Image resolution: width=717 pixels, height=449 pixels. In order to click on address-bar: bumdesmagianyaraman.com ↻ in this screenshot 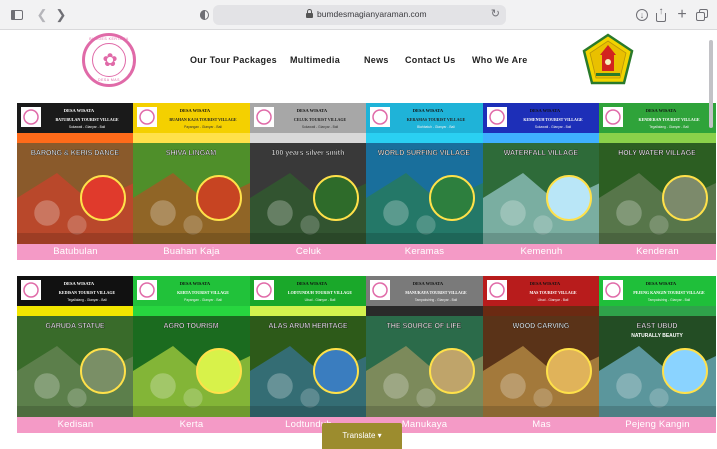, I will do `click(359, 15)`.